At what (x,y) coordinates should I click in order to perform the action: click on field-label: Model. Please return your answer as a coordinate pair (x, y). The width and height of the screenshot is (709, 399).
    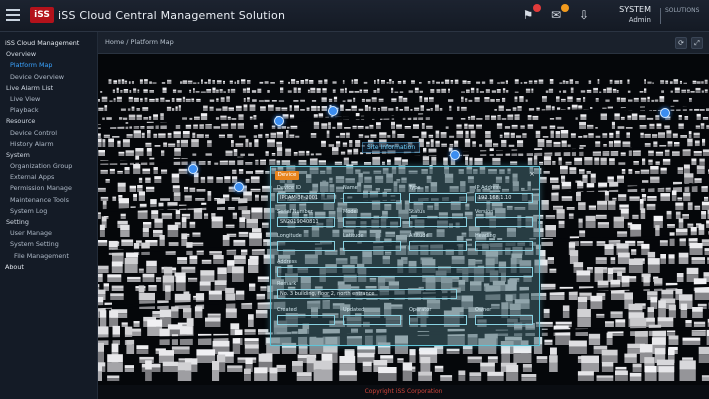
    Looking at the image, I should click on (351, 212).